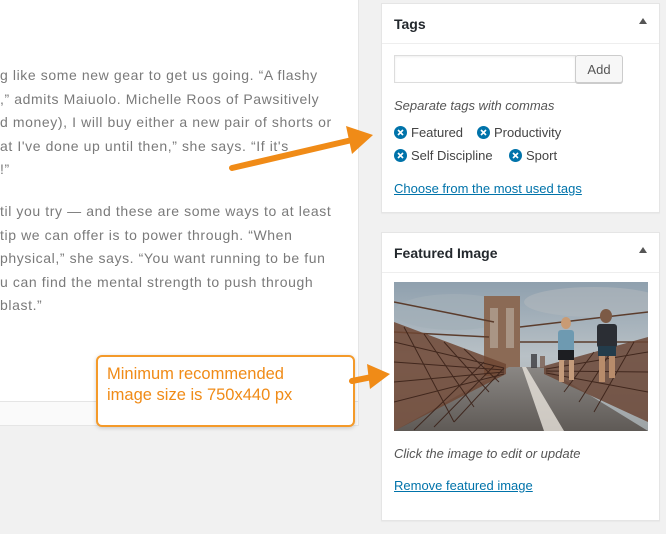 Image resolution: width=666 pixels, height=534 pixels. What do you see at coordinates (542, 155) in the screenshot?
I see `tag-label: Sport` at bounding box center [542, 155].